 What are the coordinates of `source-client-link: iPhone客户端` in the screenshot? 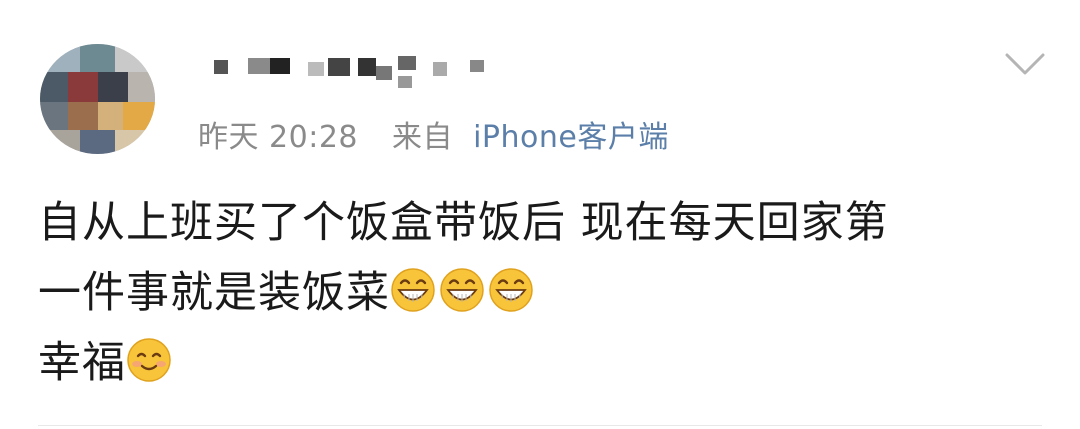 It's located at (571, 137).